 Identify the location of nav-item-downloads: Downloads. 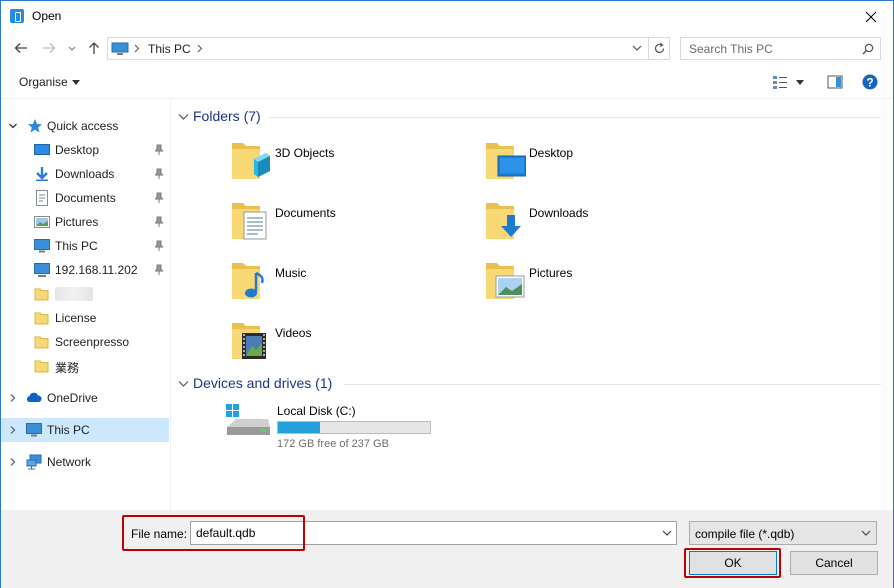
(85, 174).